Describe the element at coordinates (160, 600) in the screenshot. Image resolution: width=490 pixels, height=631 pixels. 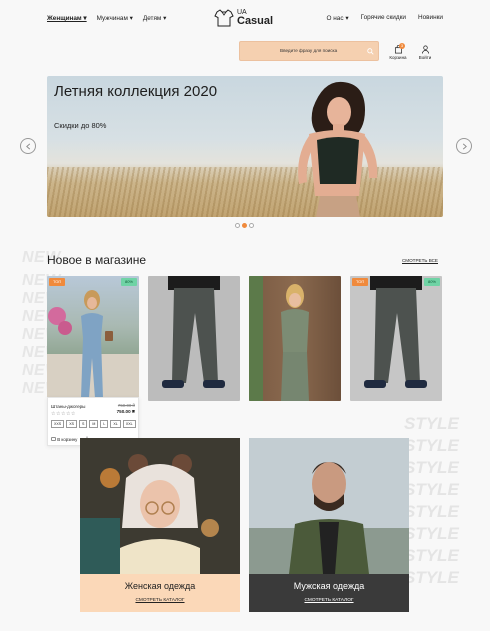
I see `women-catalog-link: СМОТРЕТЬ КАТАЛОГ` at that location.